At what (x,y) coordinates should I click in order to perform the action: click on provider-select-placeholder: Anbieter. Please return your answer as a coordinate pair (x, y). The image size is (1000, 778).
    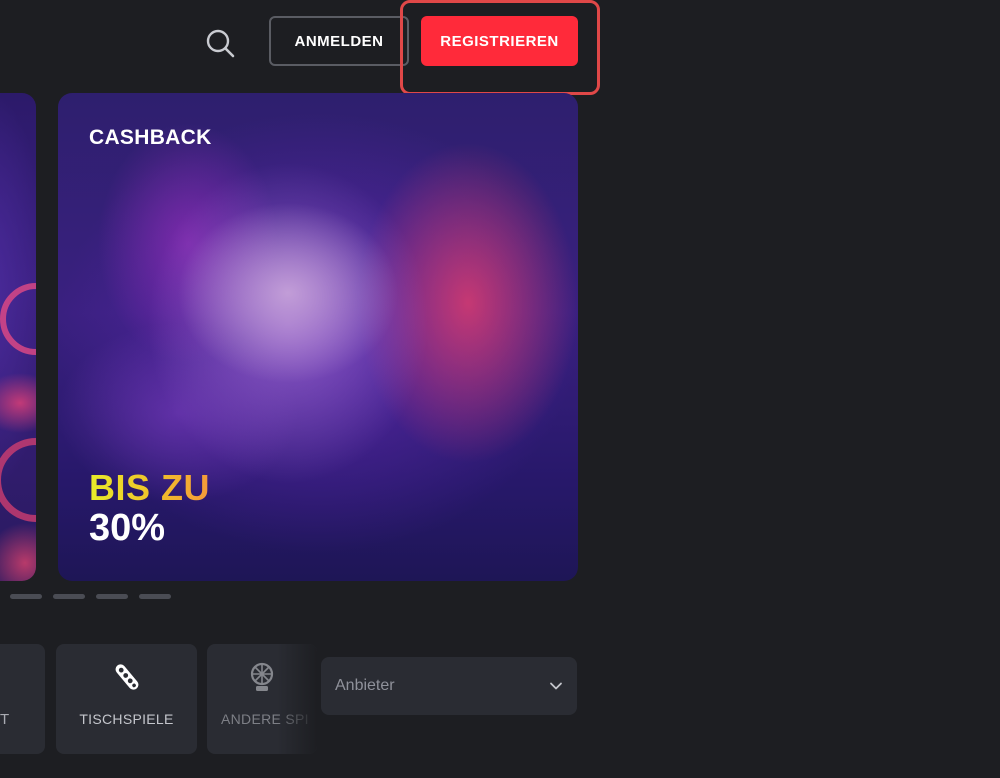
    Looking at the image, I should click on (365, 685).